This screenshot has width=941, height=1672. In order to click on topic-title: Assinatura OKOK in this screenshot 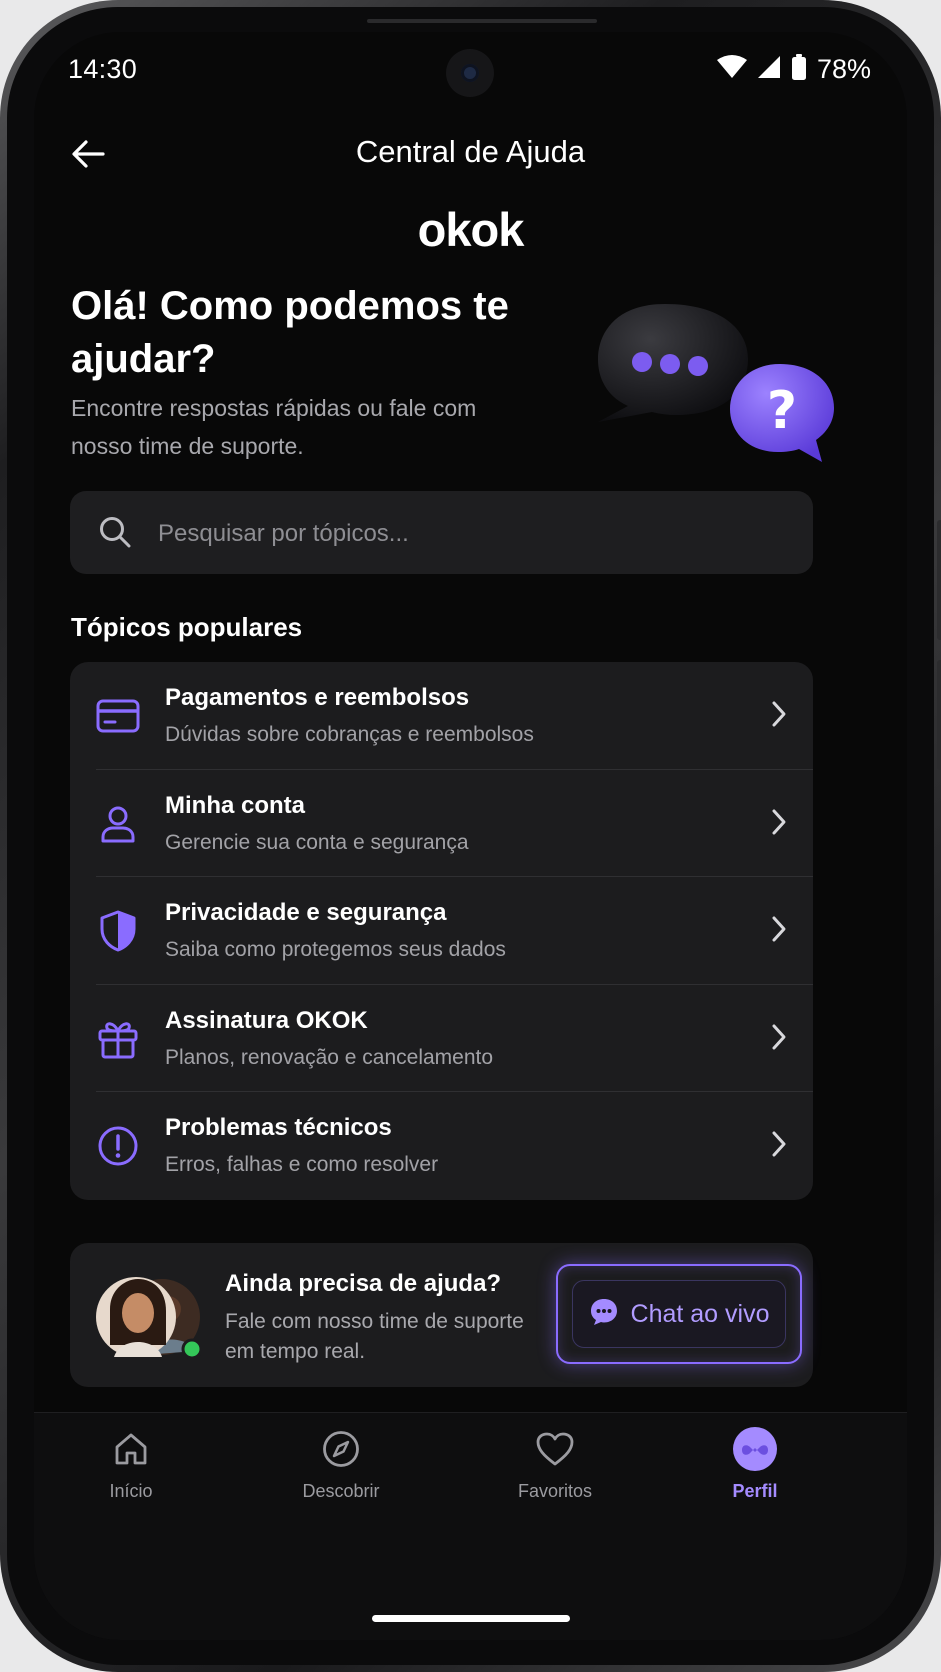, I will do `click(266, 1020)`.